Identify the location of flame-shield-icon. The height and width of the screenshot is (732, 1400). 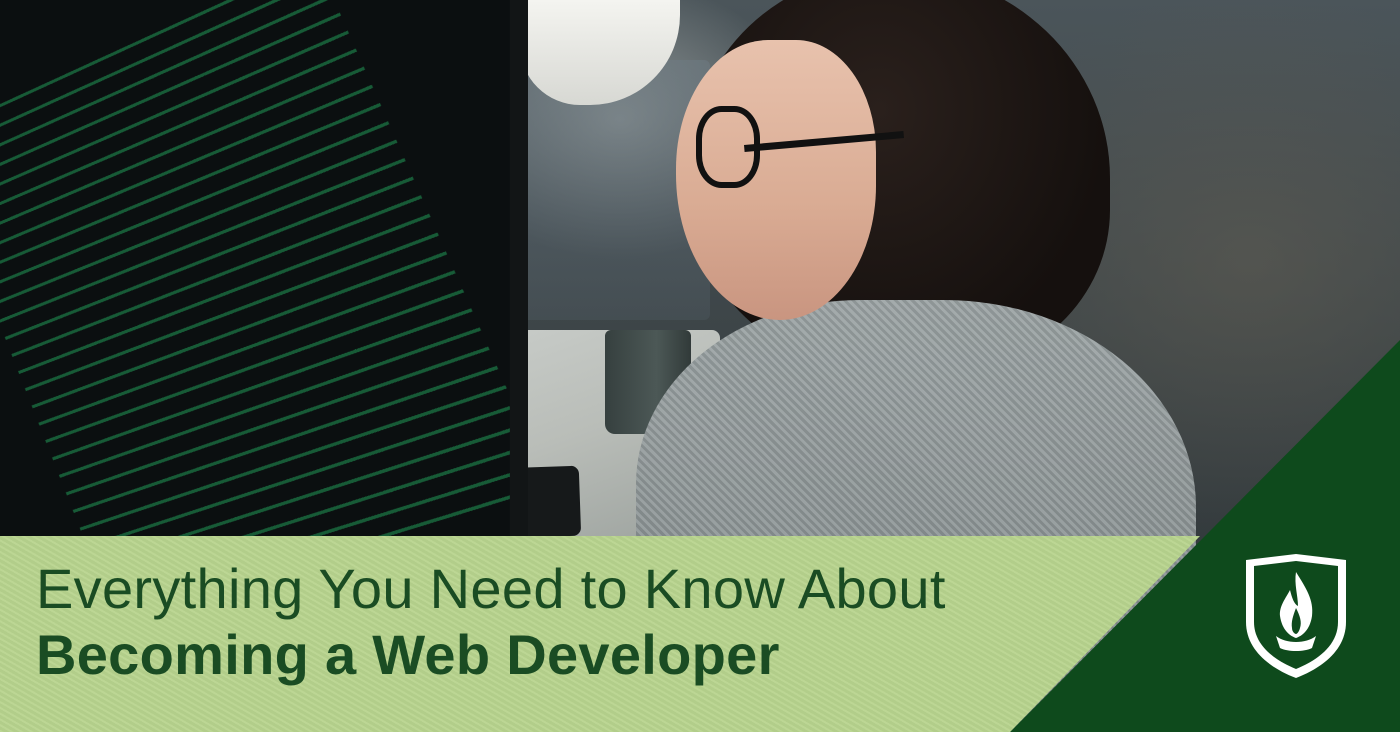
(1296, 616).